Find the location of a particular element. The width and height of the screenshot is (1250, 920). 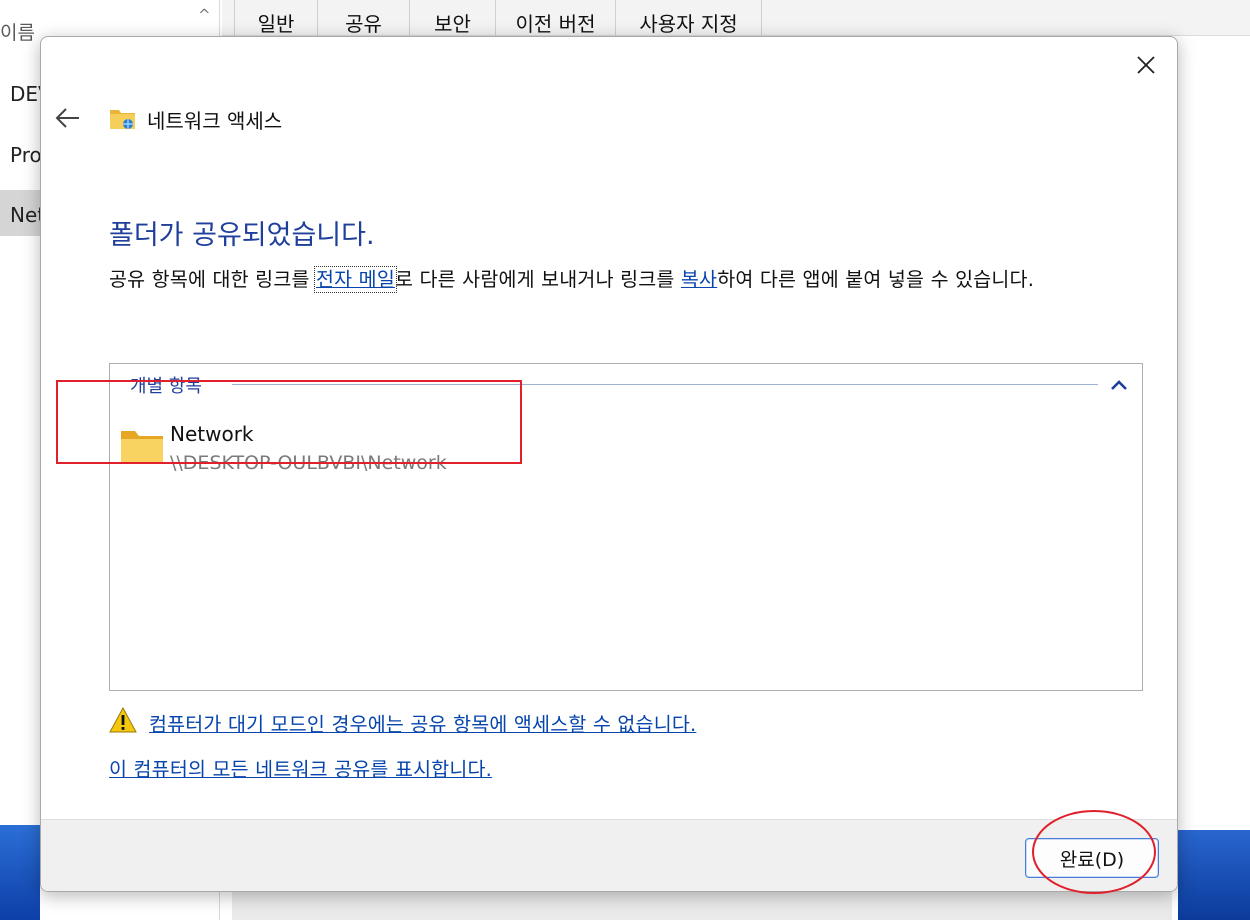

back-arrow-icon is located at coordinates (67, 118).